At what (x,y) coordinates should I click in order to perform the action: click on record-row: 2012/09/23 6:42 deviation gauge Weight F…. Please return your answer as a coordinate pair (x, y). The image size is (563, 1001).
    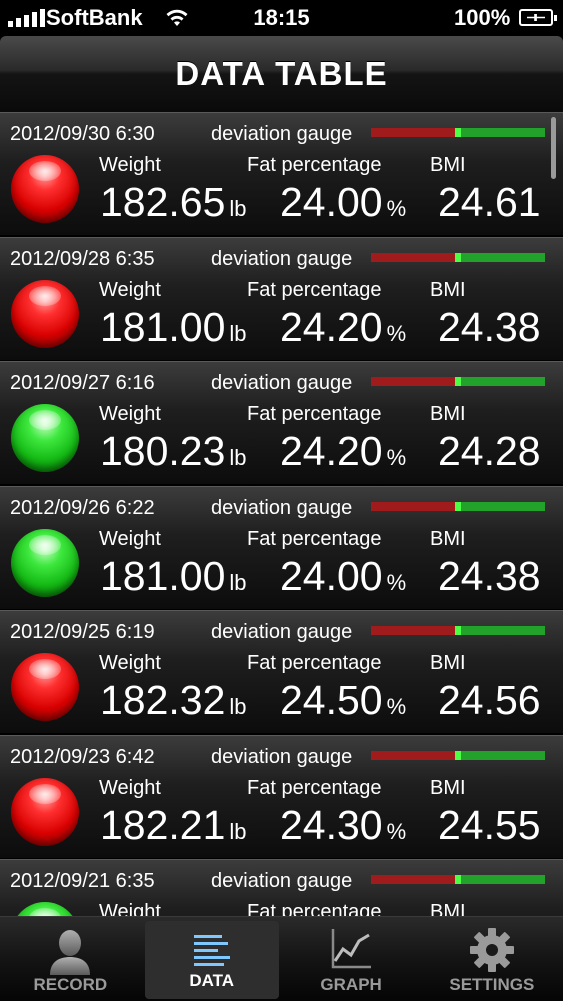
    Looking at the image, I should click on (281, 796).